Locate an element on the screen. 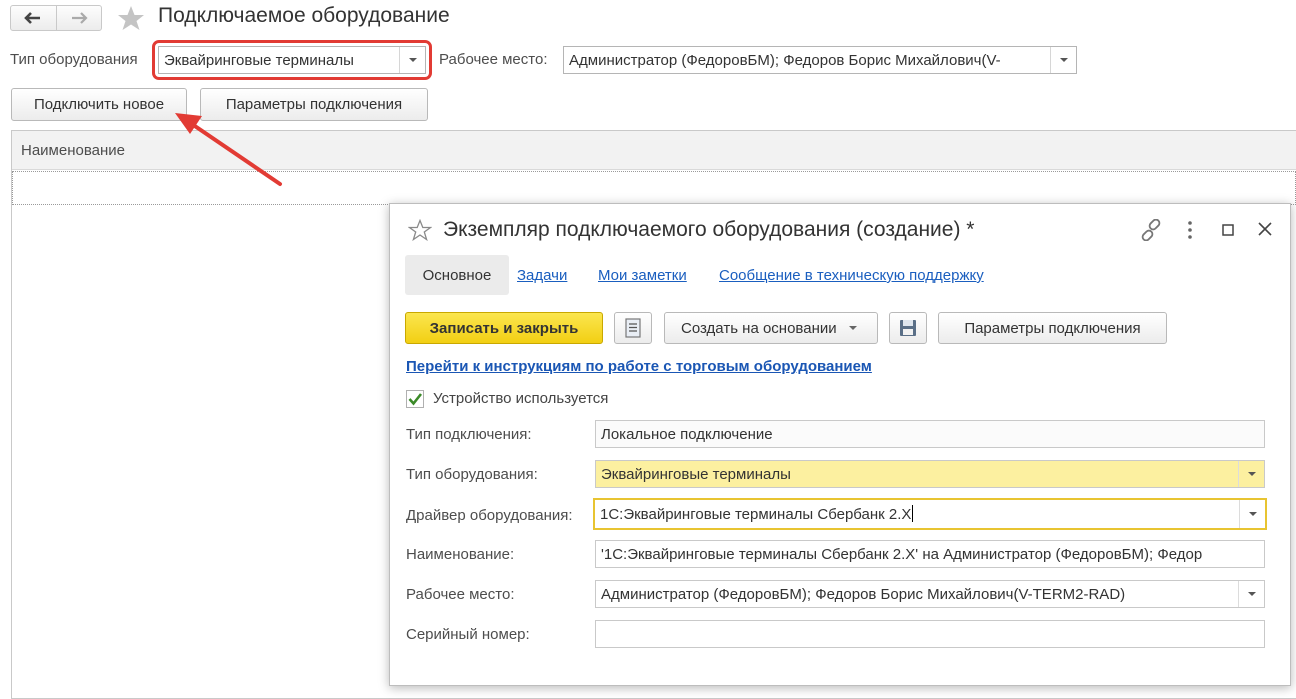  connection-type-value: Локальное подключение is located at coordinates (687, 434).